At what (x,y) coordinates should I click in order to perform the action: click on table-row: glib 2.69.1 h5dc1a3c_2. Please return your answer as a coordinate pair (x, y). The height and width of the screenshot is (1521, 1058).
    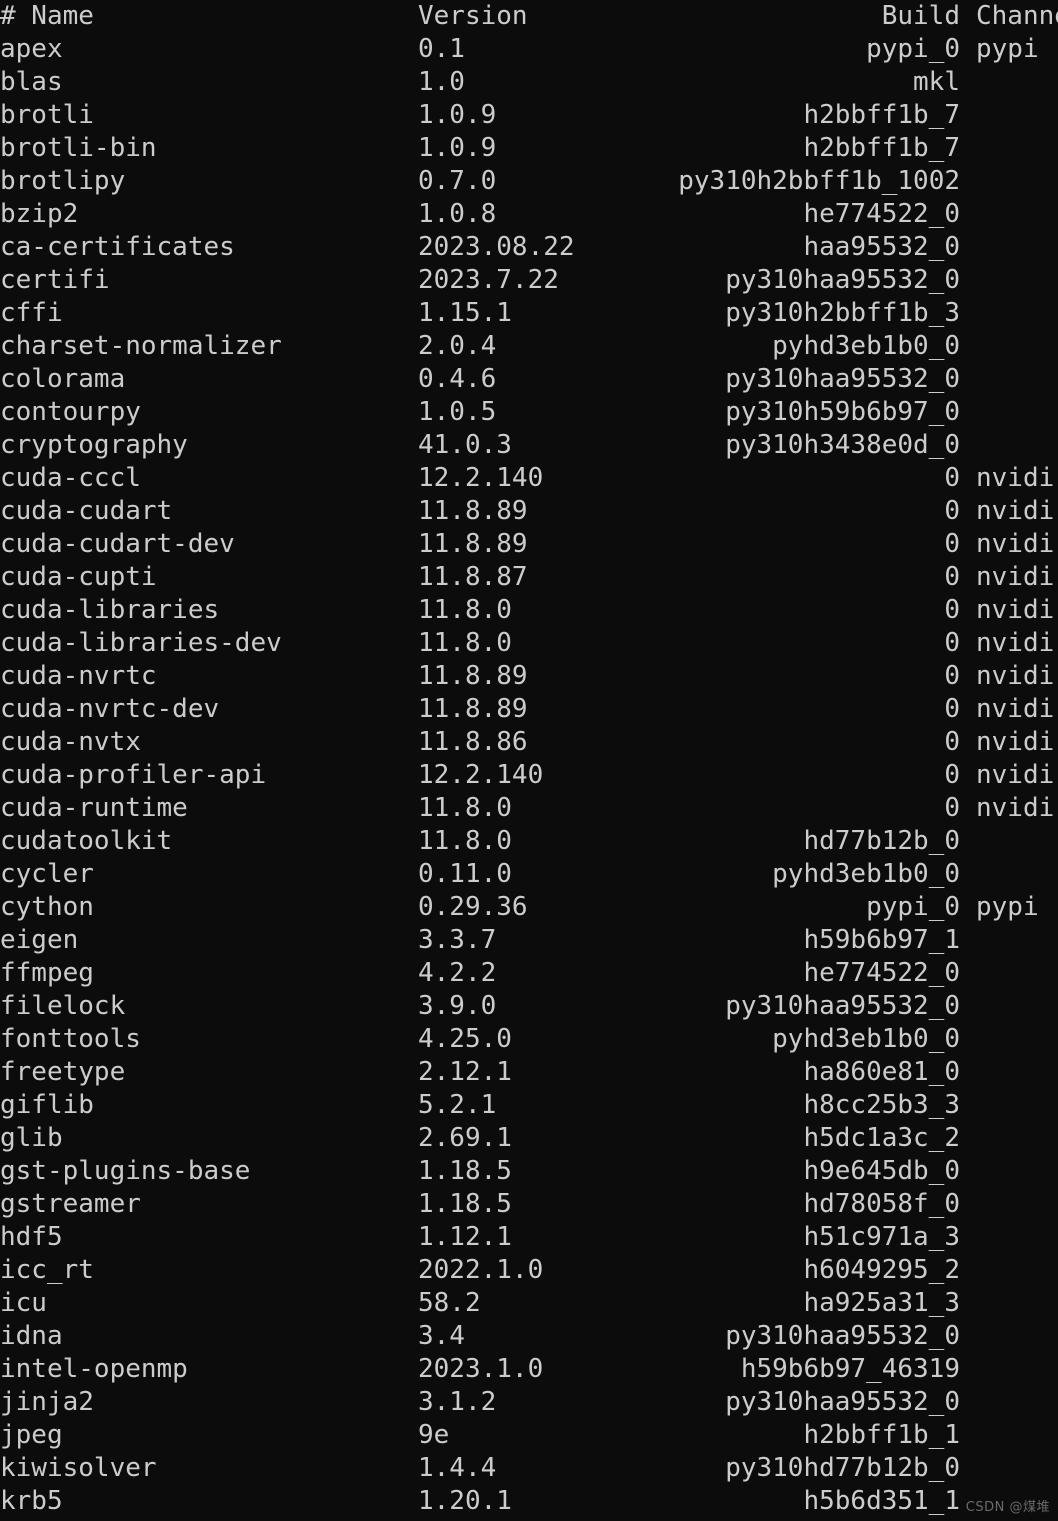
    Looking at the image, I should click on (529, 1138).